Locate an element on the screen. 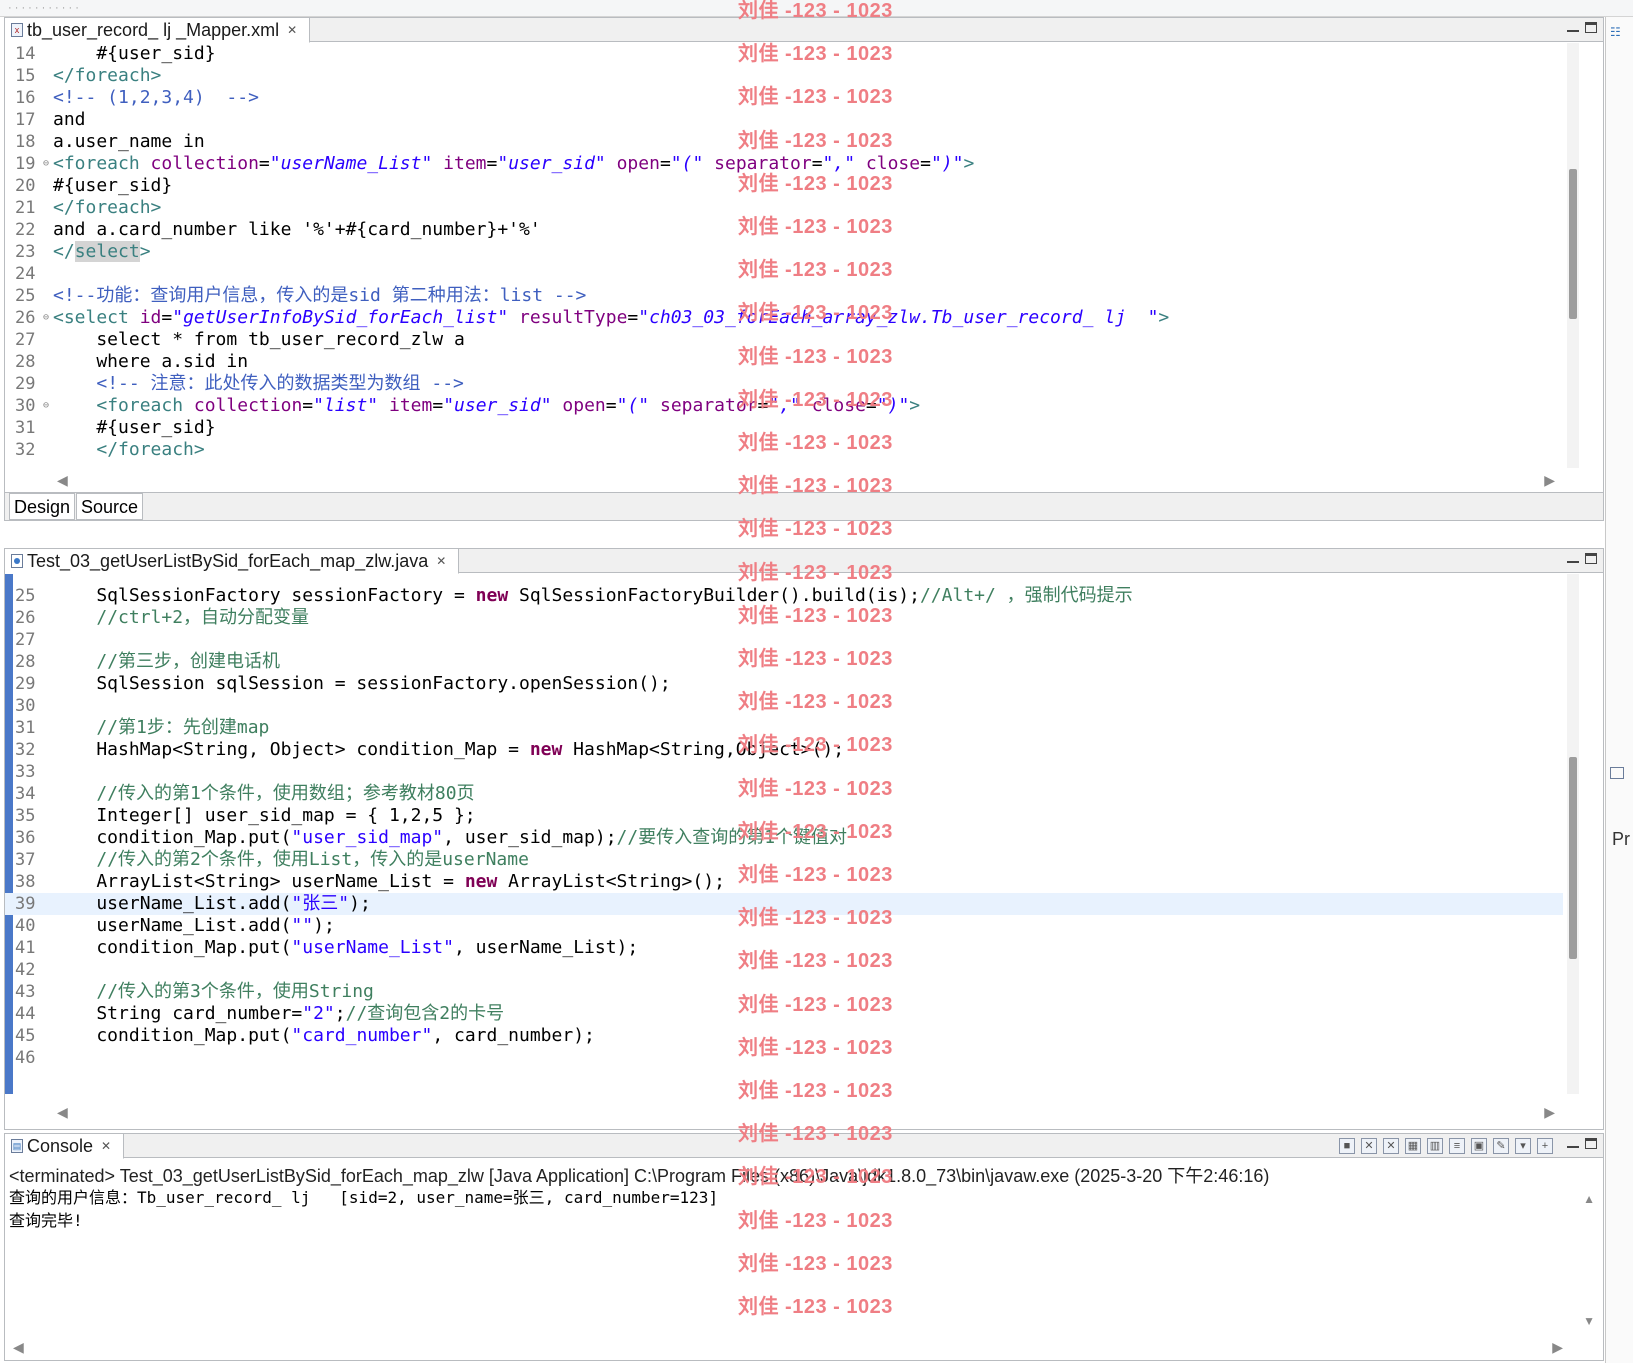 Image resolution: width=1633 pixels, height=1363 pixels. terminate-icon: ■ is located at coordinates (1347, 1146).